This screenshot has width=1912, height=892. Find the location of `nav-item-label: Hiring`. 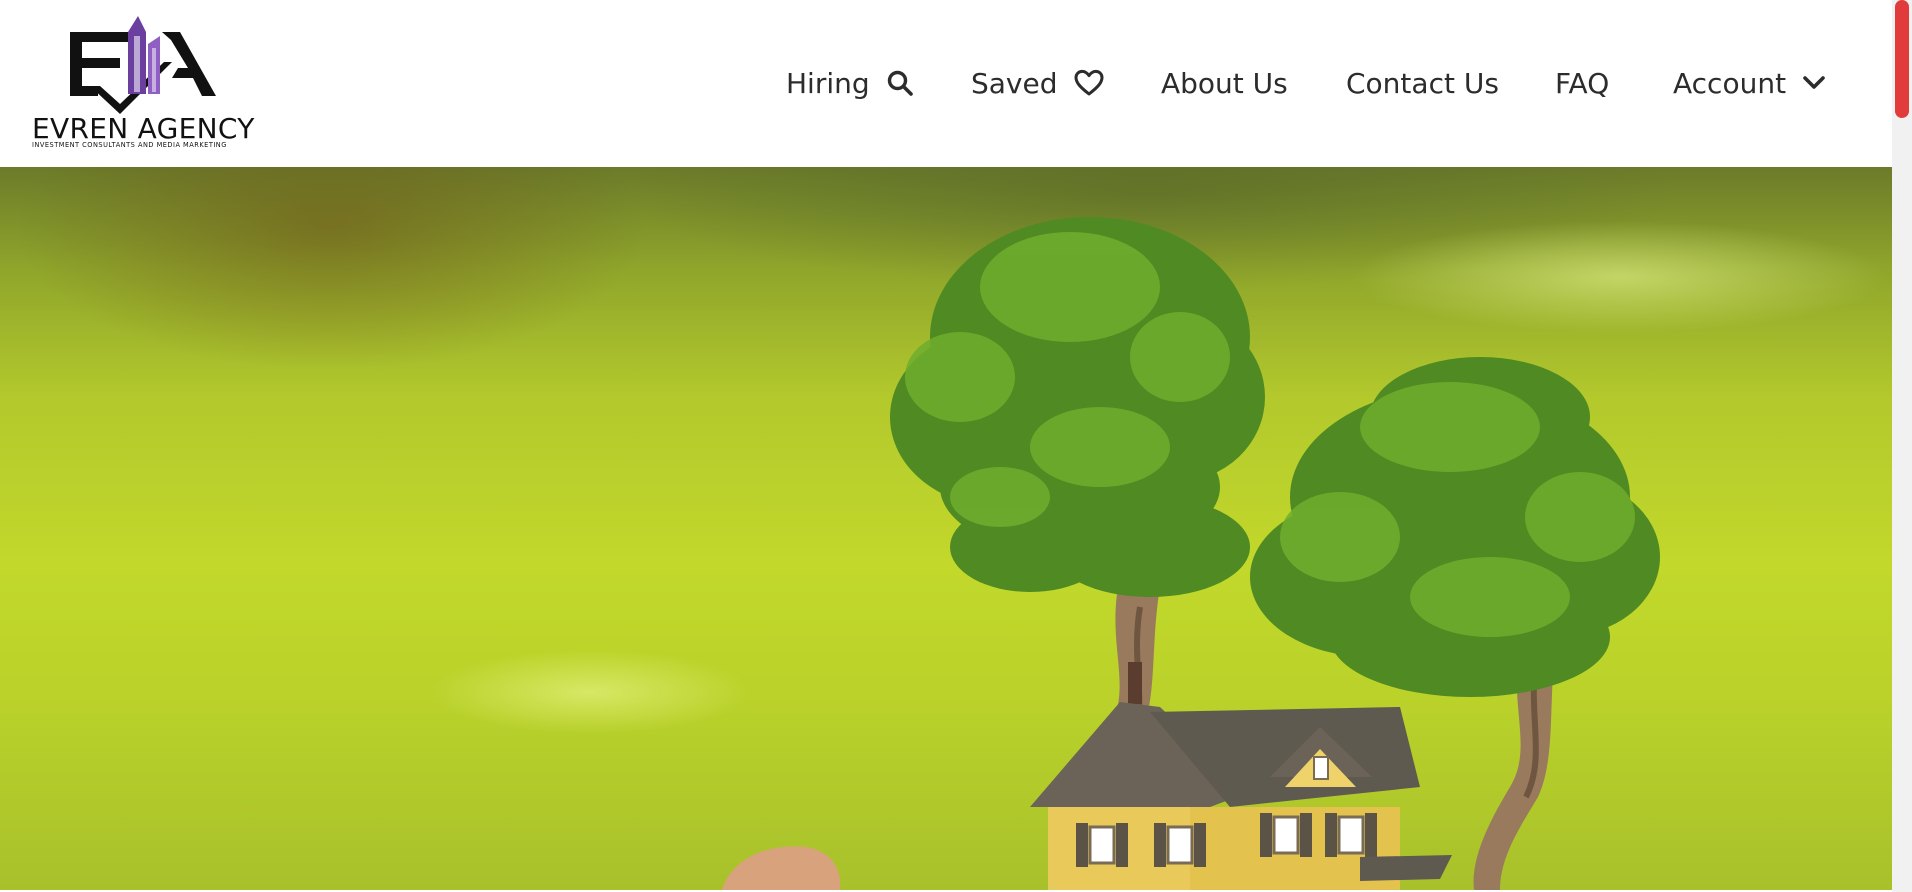

nav-item-label: Hiring is located at coordinates (828, 83).